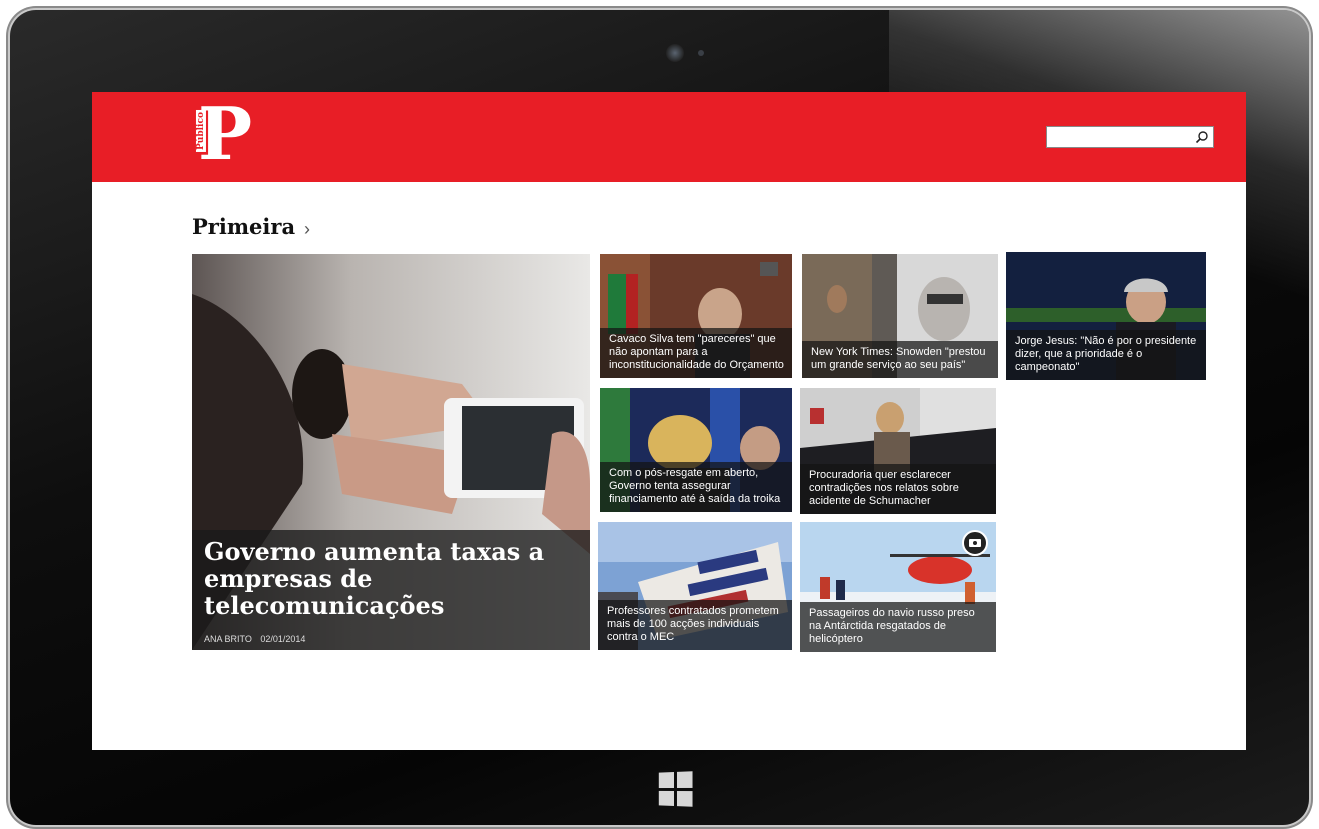 The width and height of the screenshot is (1319, 829). Describe the element at coordinates (1120, 137) in the screenshot. I see `search-input` at that location.